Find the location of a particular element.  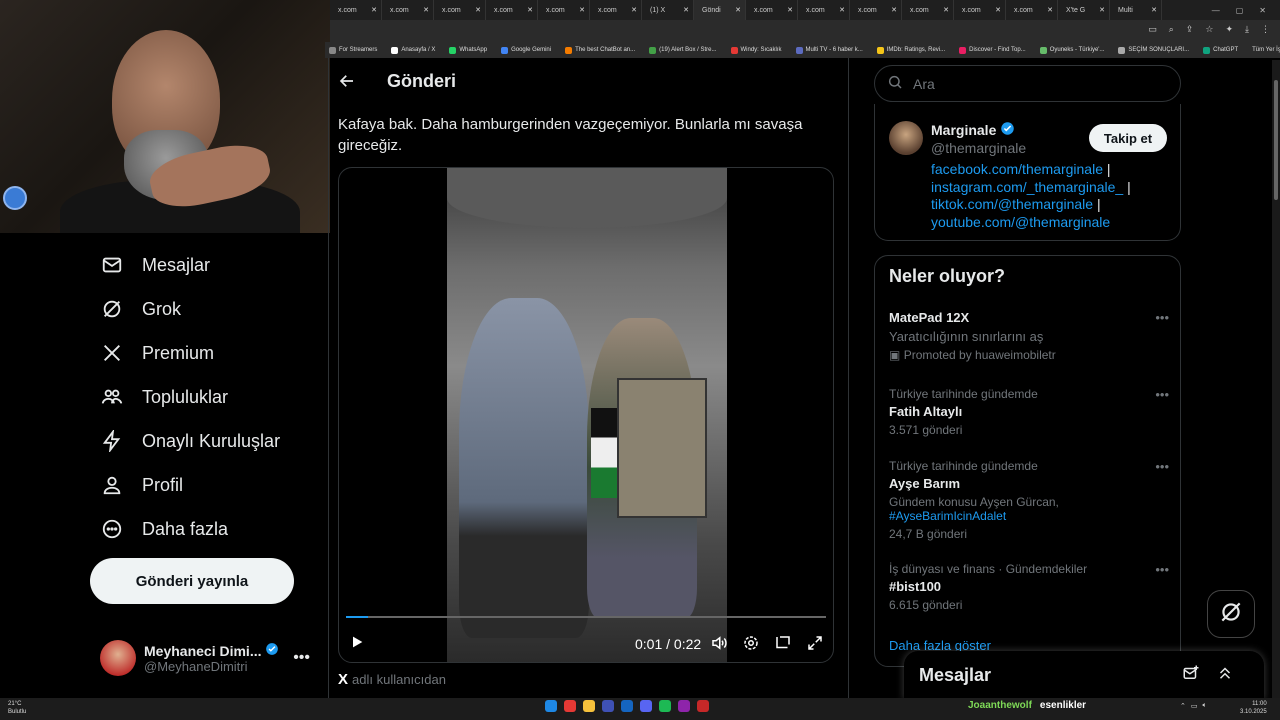

bookmark-item: Anasayfa / X is located at coordinates (413, 50).